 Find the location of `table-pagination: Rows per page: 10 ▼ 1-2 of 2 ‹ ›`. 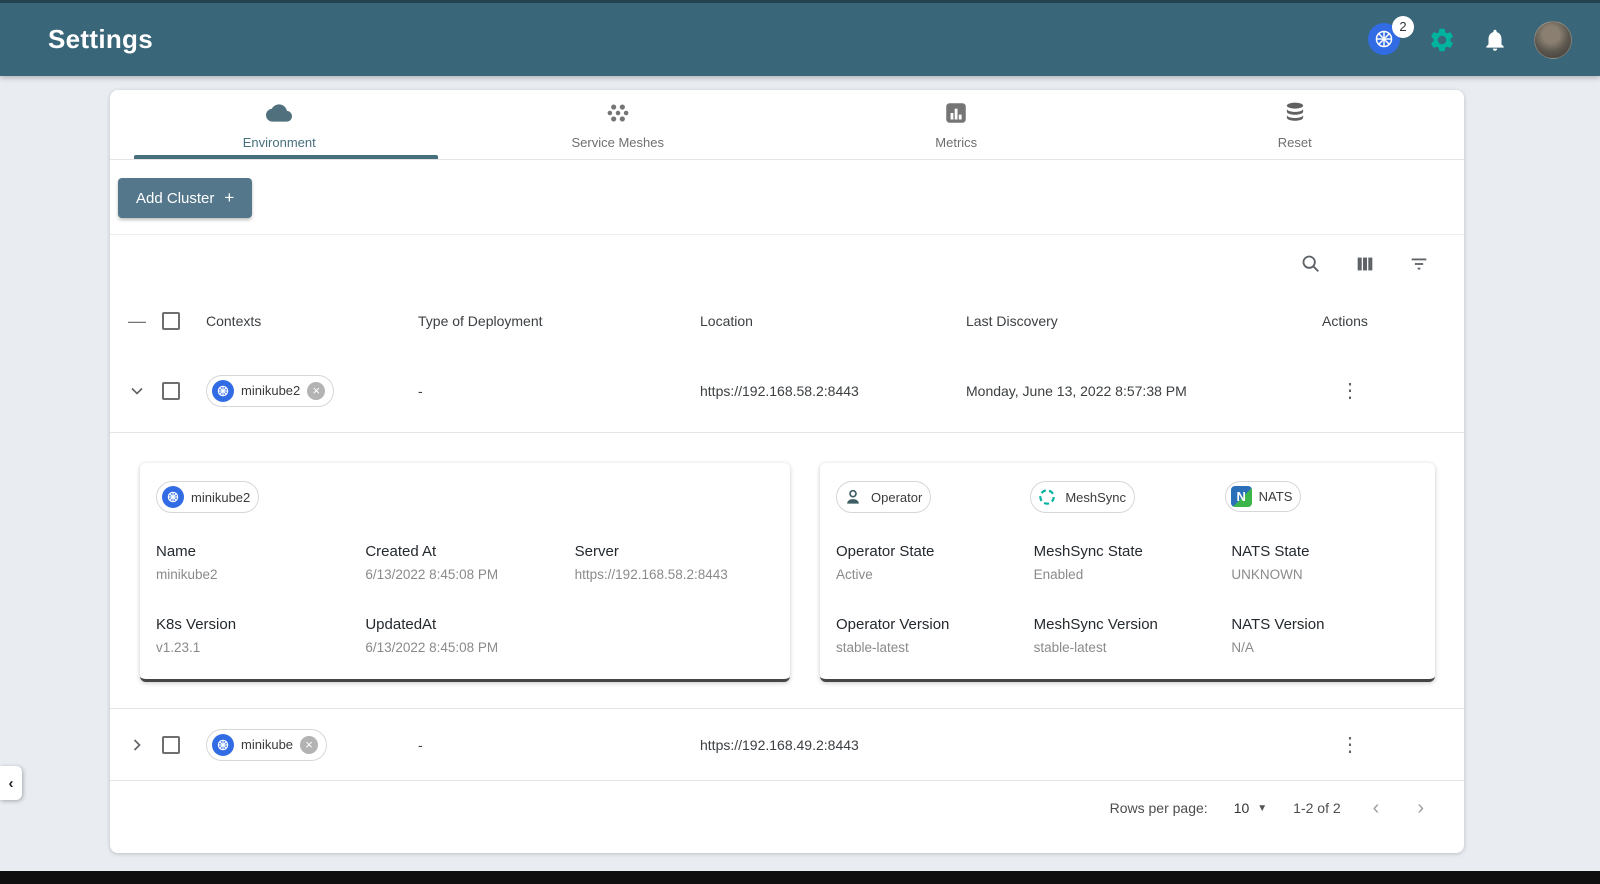

table-pagination: Rows per page: 10 ▼ 1-2 of 2 ‹ › is located at coordinates (787, 808).